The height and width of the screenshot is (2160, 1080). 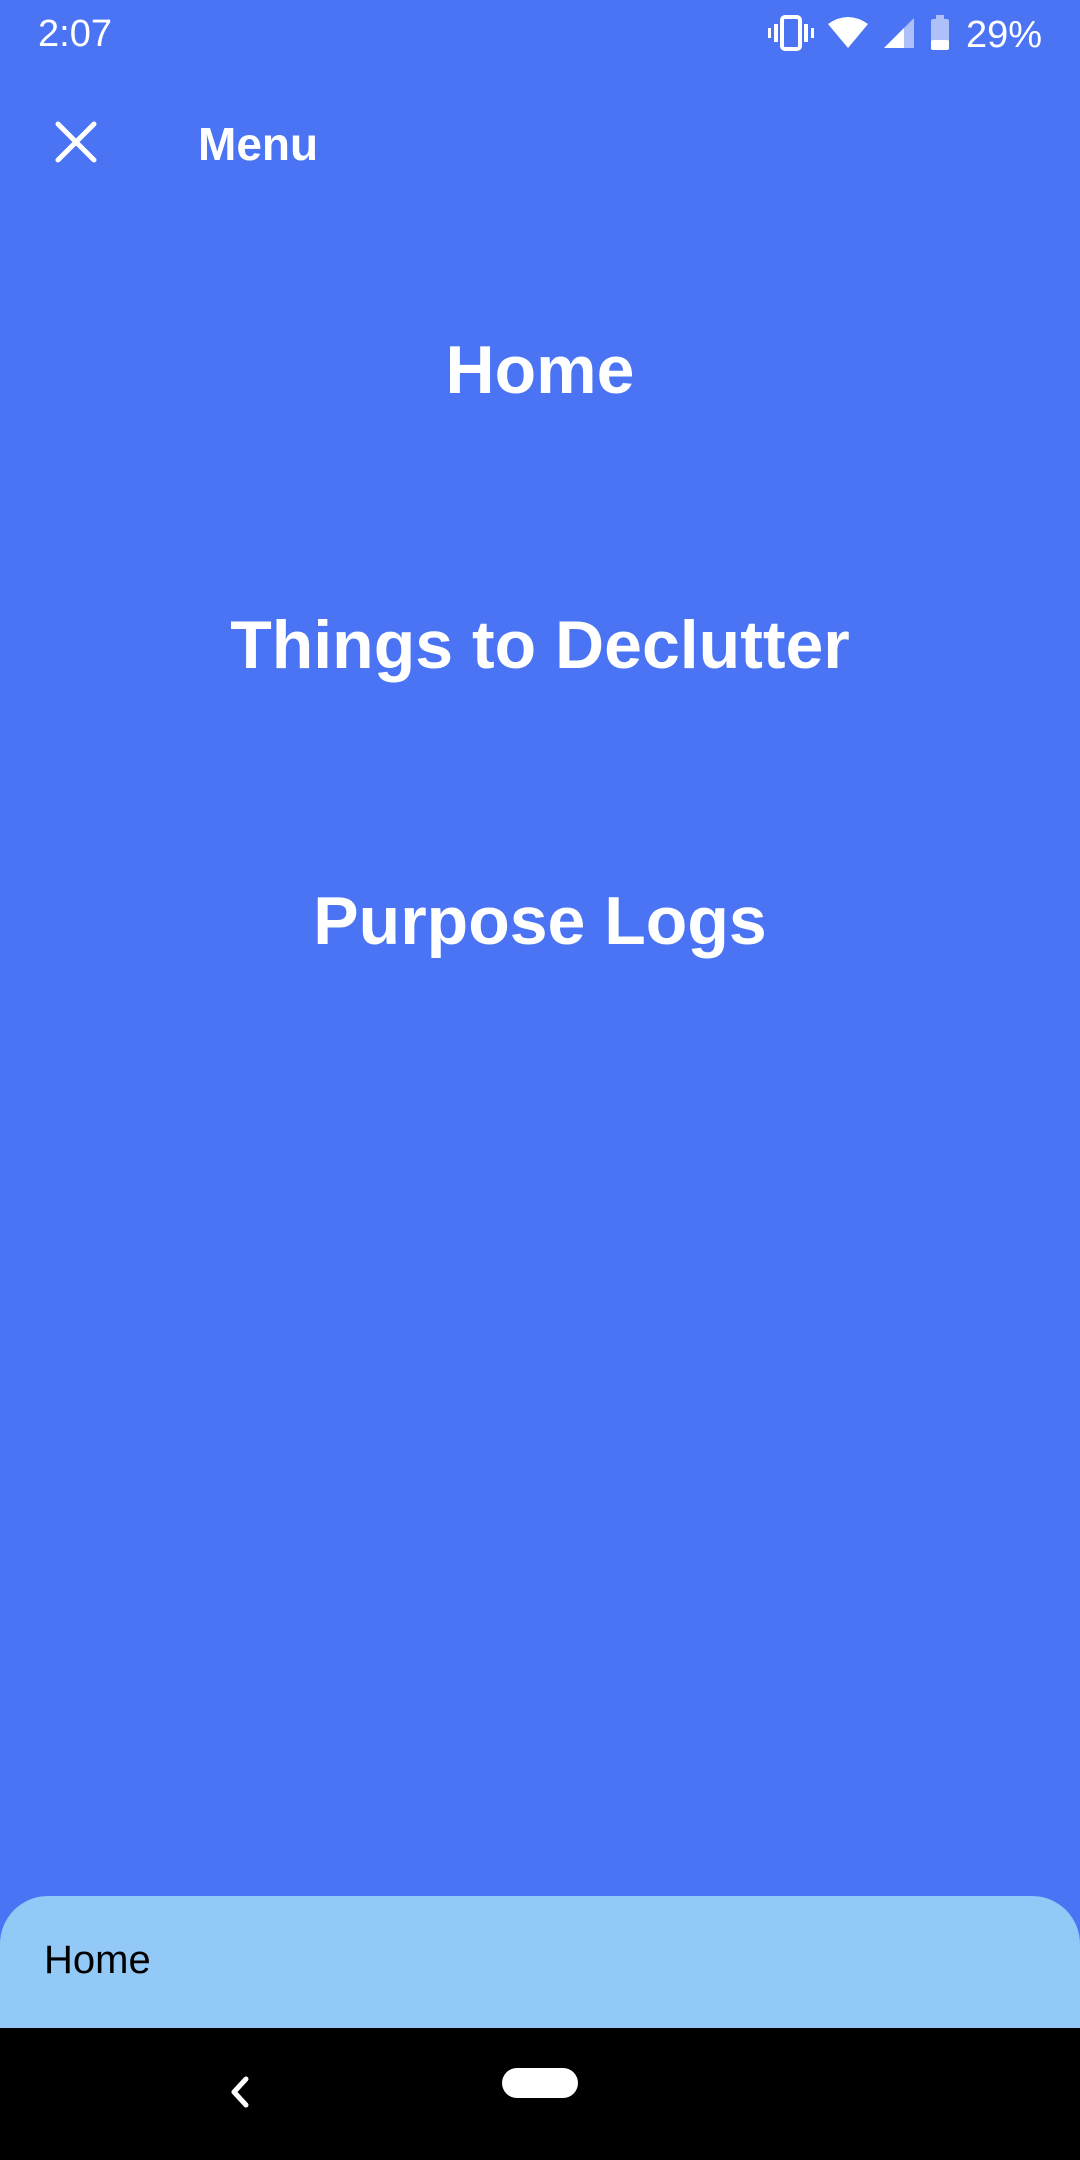 I want to click on cell-signal-icon, so click(x=899, y=35).